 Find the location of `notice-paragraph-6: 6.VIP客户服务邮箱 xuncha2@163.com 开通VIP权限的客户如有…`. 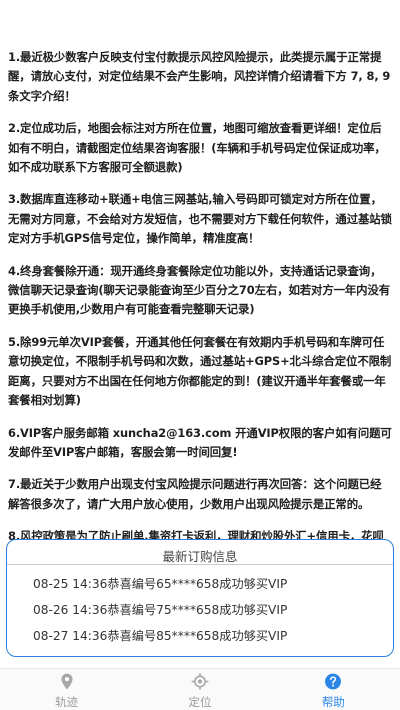

notice-paragraph-6: 6.VIP客户服务邮箱 xuncha2@163.com 开通VIP权限的客户如有… is located at coordinates (200, 442).